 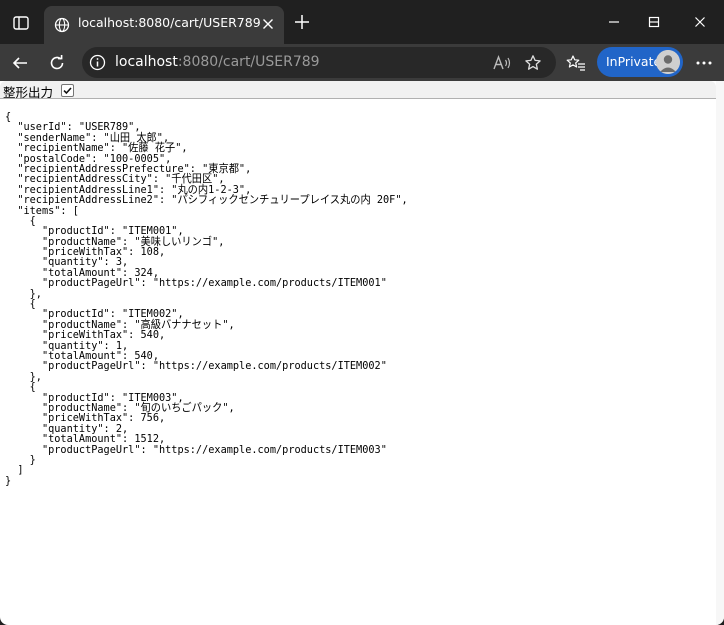 What do you see at coordinates (169, 22) in the screenshot?
I see `tab-title: localhost:8080/cart/USER789` at bounding box center [169, 22].